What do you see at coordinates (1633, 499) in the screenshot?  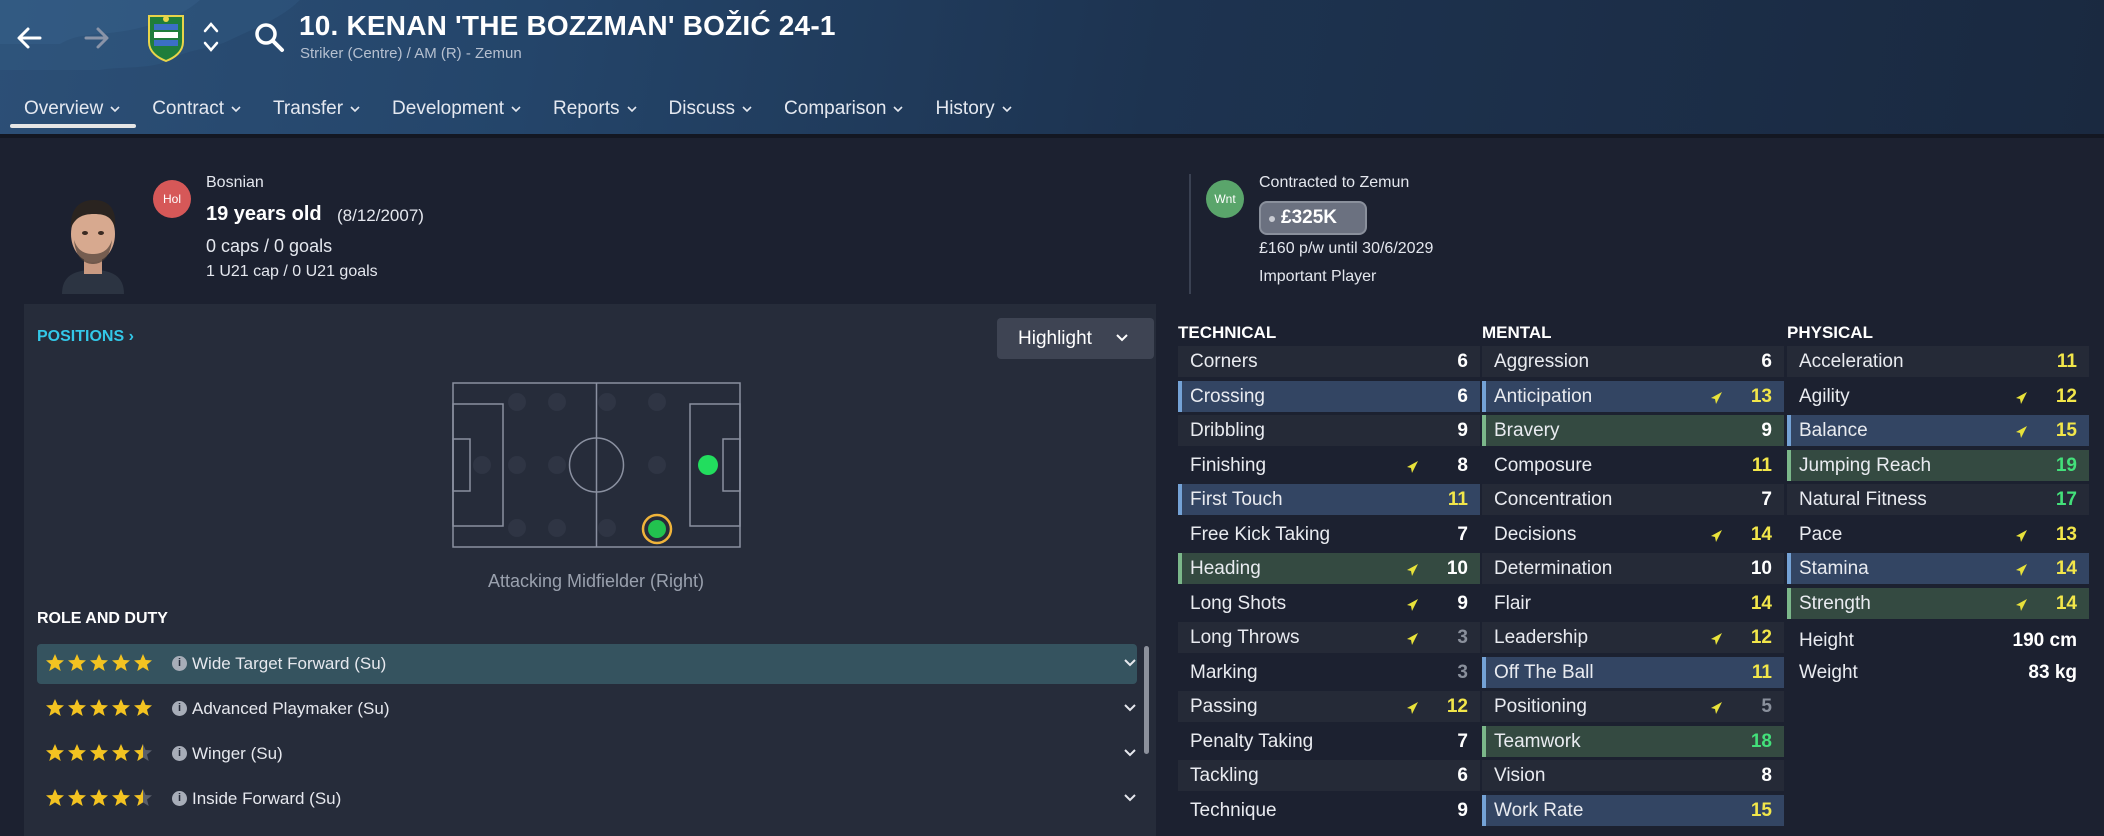 I see `attribute-row-concentration: Concentration 7` at bounding box center [1633, 499].